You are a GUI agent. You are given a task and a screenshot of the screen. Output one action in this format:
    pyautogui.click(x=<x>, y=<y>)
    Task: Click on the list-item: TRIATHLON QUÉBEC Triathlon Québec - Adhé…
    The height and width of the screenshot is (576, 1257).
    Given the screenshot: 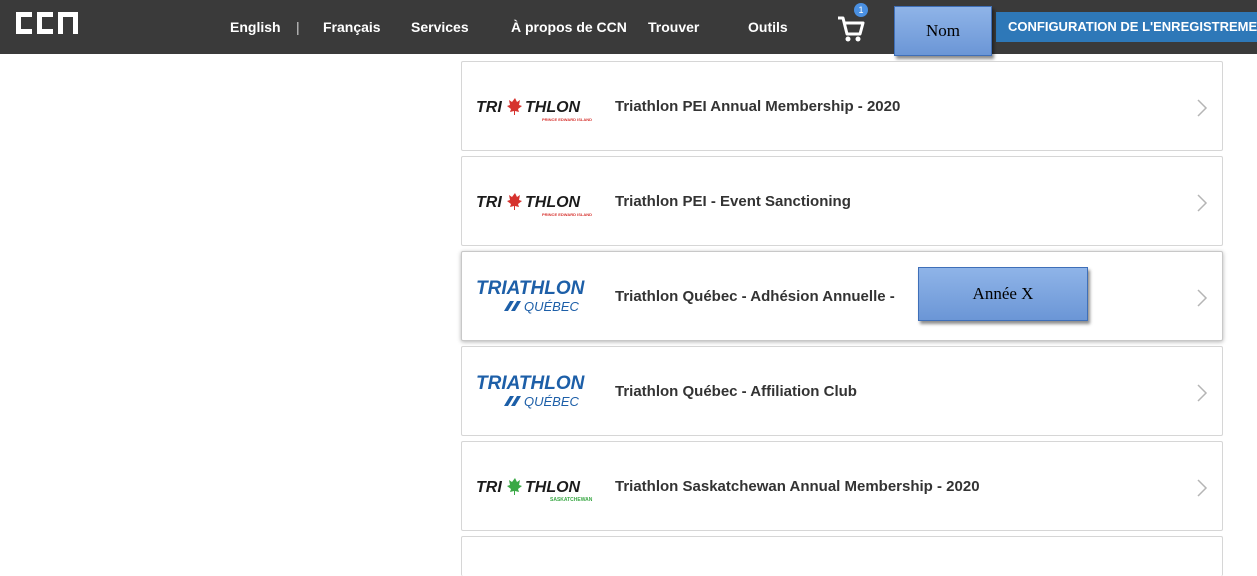 What is the action you would take?
    pyautogui.click(x=842, y=296)
    